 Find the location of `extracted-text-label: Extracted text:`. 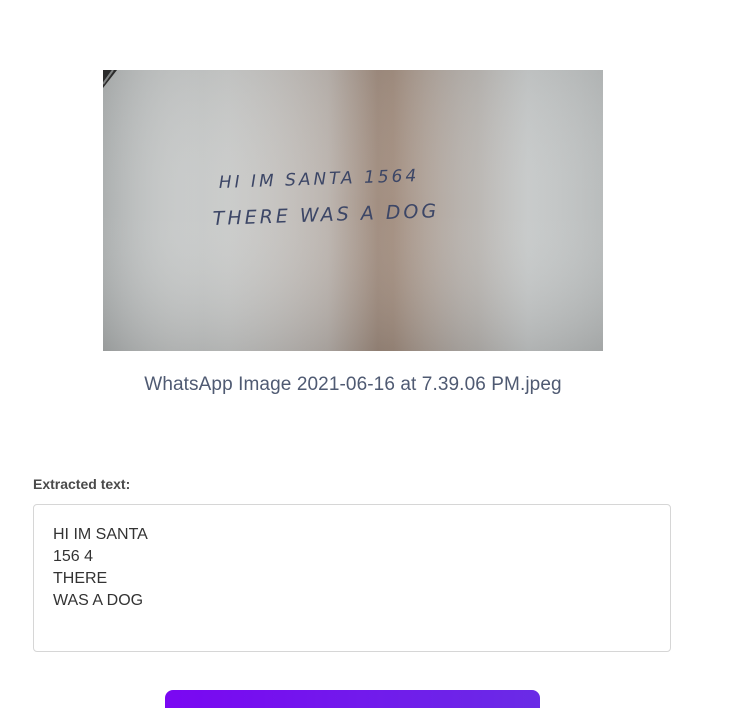

extracted-text-label: Extracted text: is located at coordinates (82, 484).